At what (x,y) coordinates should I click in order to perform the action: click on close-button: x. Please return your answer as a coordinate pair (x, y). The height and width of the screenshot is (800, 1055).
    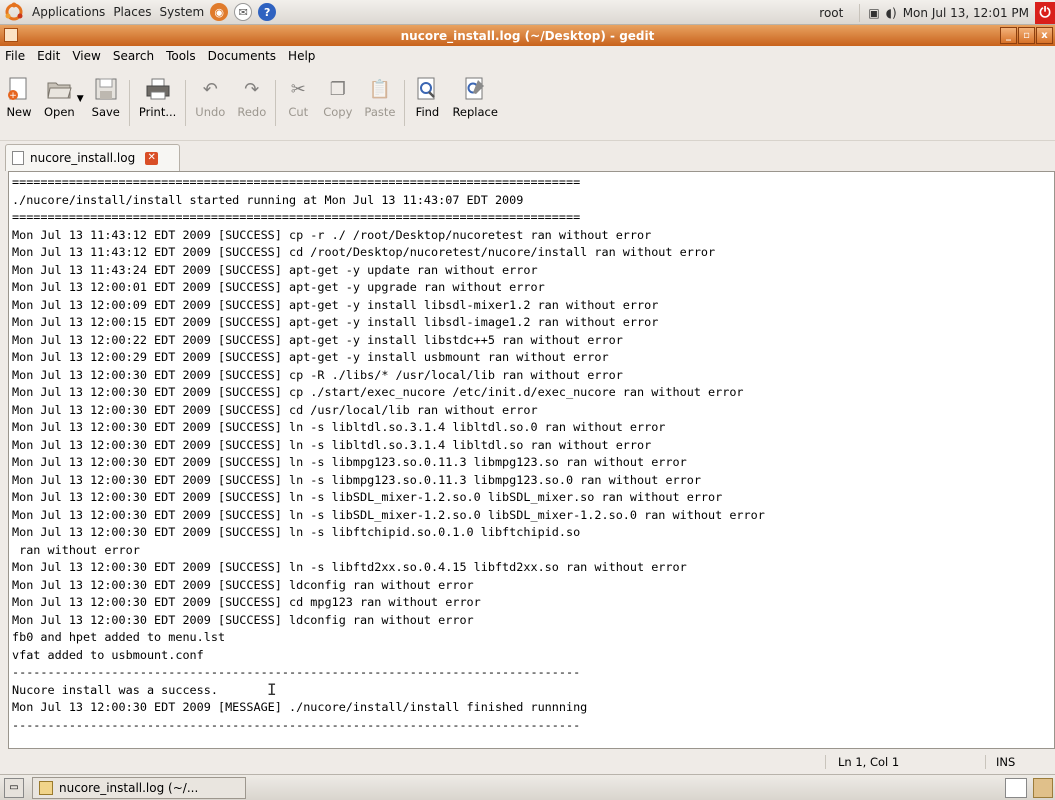
    Looking at the image, I should click on (1044, 35).